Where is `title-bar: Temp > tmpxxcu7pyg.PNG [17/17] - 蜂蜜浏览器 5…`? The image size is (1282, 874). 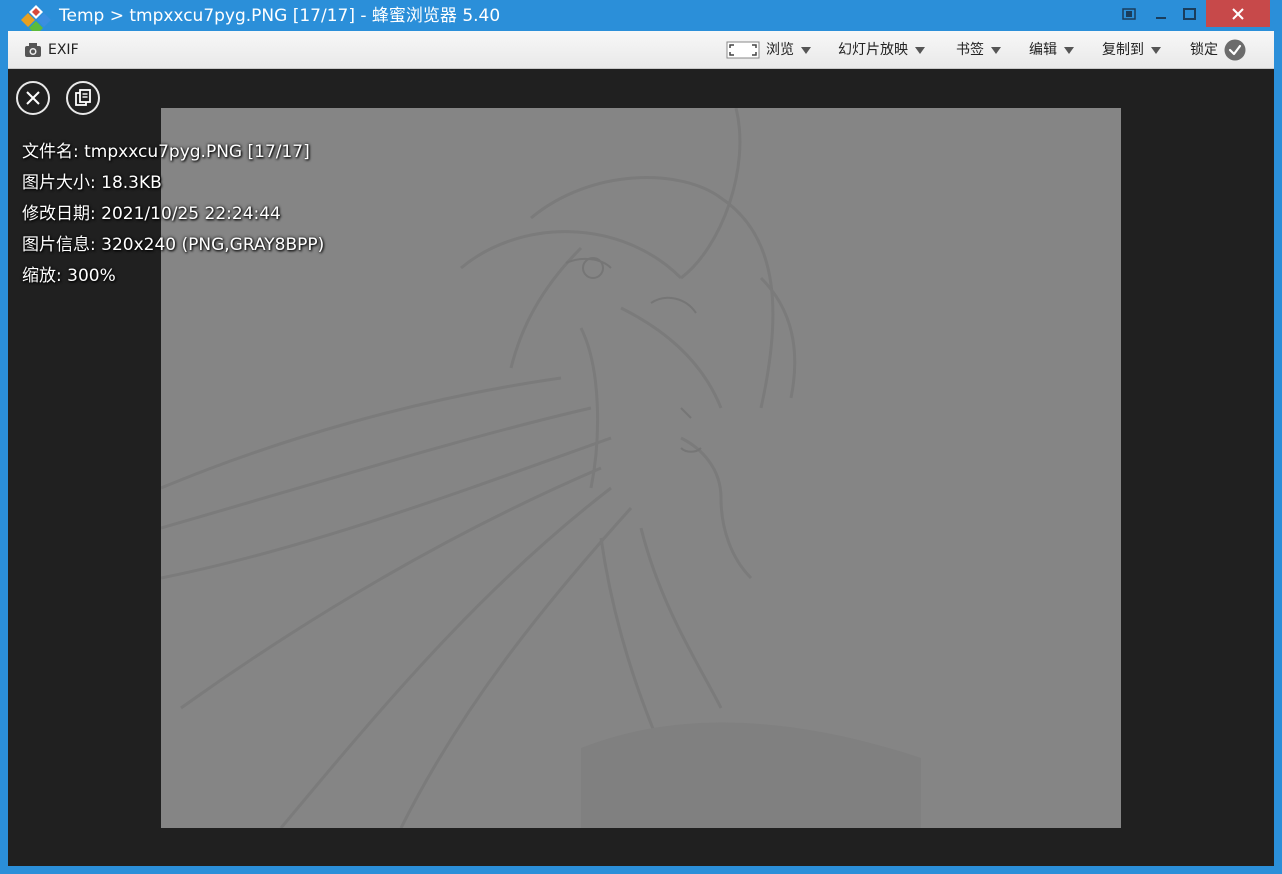 title-bar: Temp > tmpxxcu7pyg.PNG [17/17] - 蜂蜜浏览器 5… is located at coordinates (641, 17).